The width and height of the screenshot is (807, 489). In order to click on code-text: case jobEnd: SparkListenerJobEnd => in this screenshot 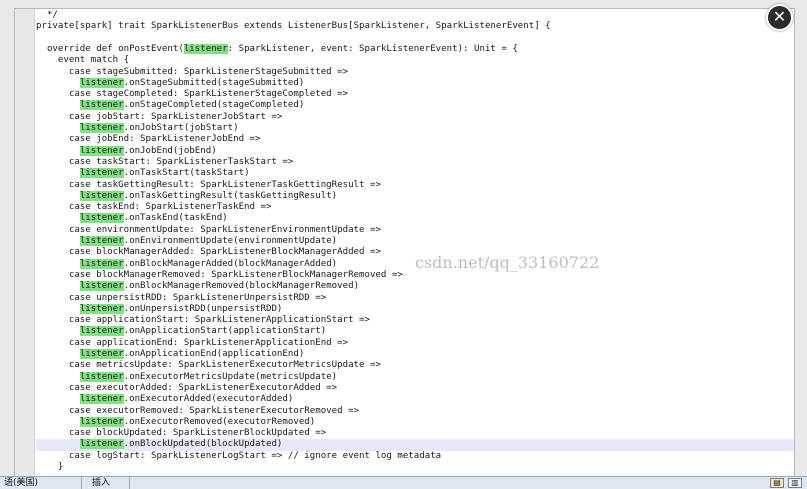, I will do `click(148, 139)`.